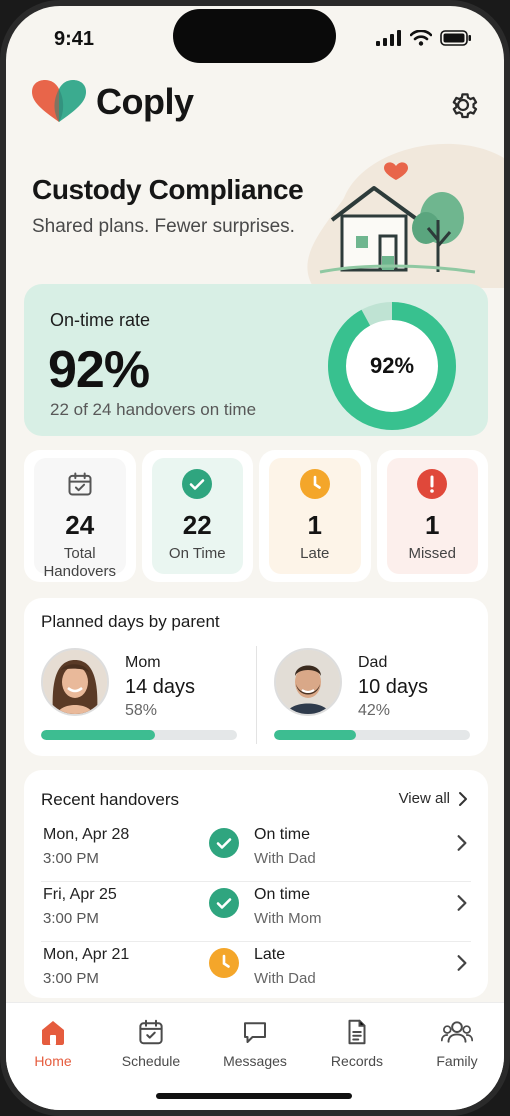 The image size is (510, 1116). Describe the element at coordinates (421, 38) in the screenshot. I see `wifi-icon` at that location.